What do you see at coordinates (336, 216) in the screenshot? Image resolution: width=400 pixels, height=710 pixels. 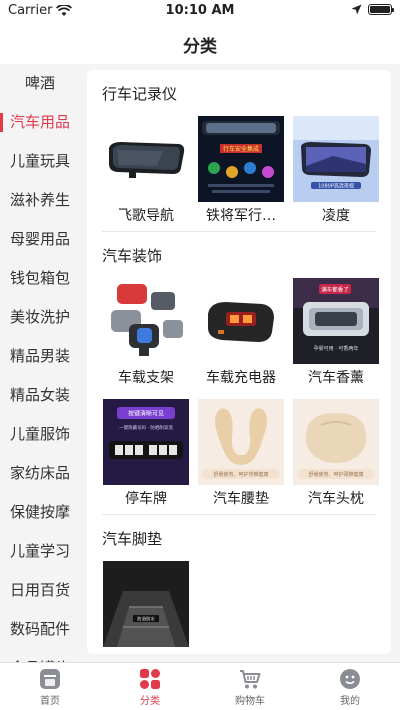 I see `subcategory-label: 凌度` at bounding box center [336, 216].